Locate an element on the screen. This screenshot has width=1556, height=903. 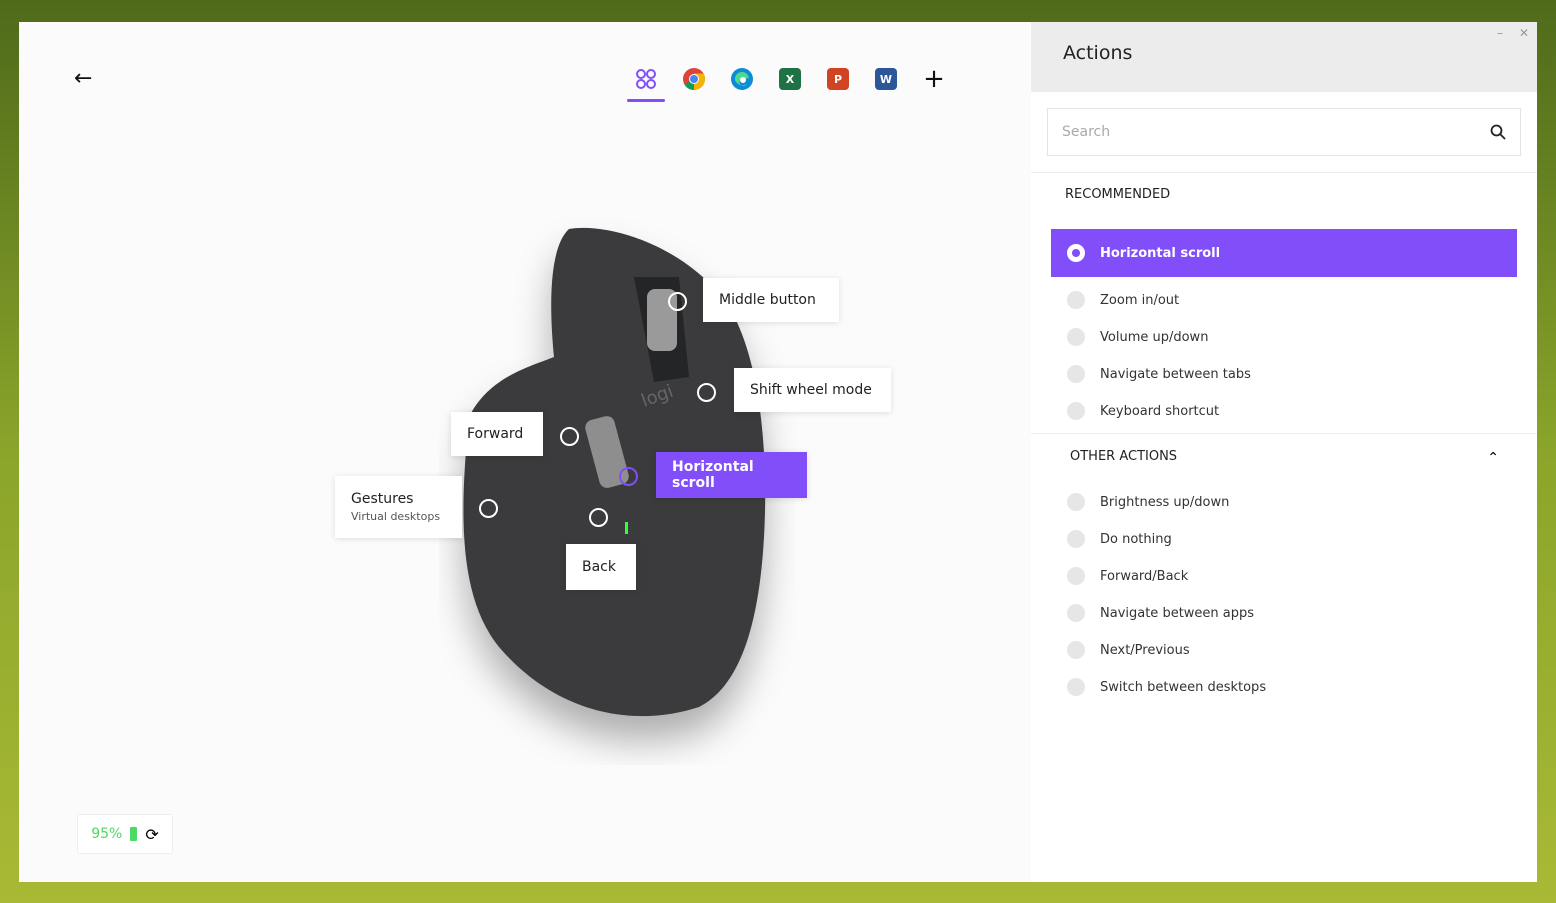
grid-icon is located at coordinates (646, 79).